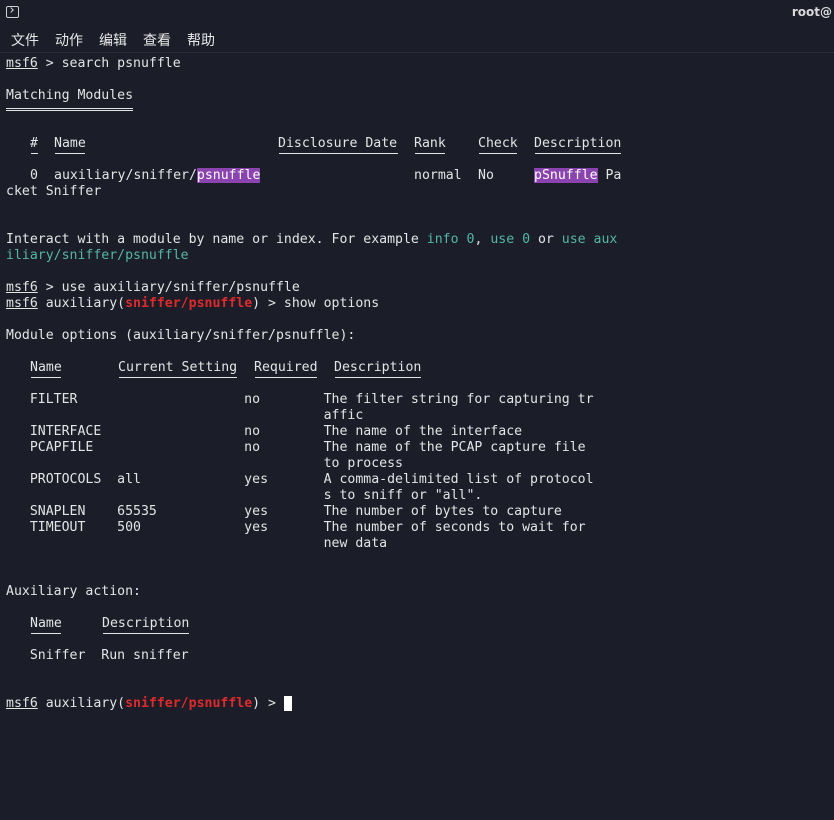  I want to click on result-check: No, so click(486, 175).